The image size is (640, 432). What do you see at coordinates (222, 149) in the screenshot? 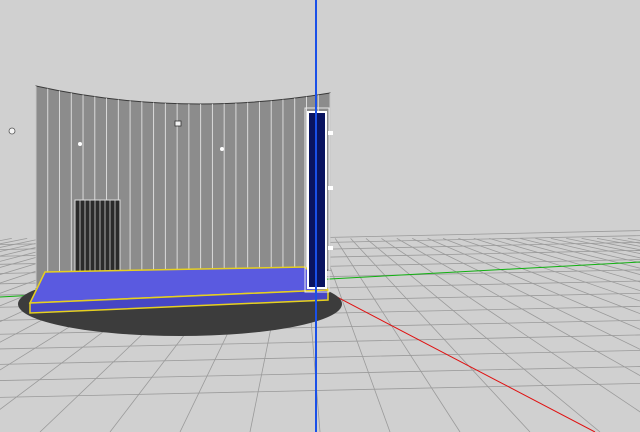
I see `anchor-marker-icon` at bounding box center [222, 149].